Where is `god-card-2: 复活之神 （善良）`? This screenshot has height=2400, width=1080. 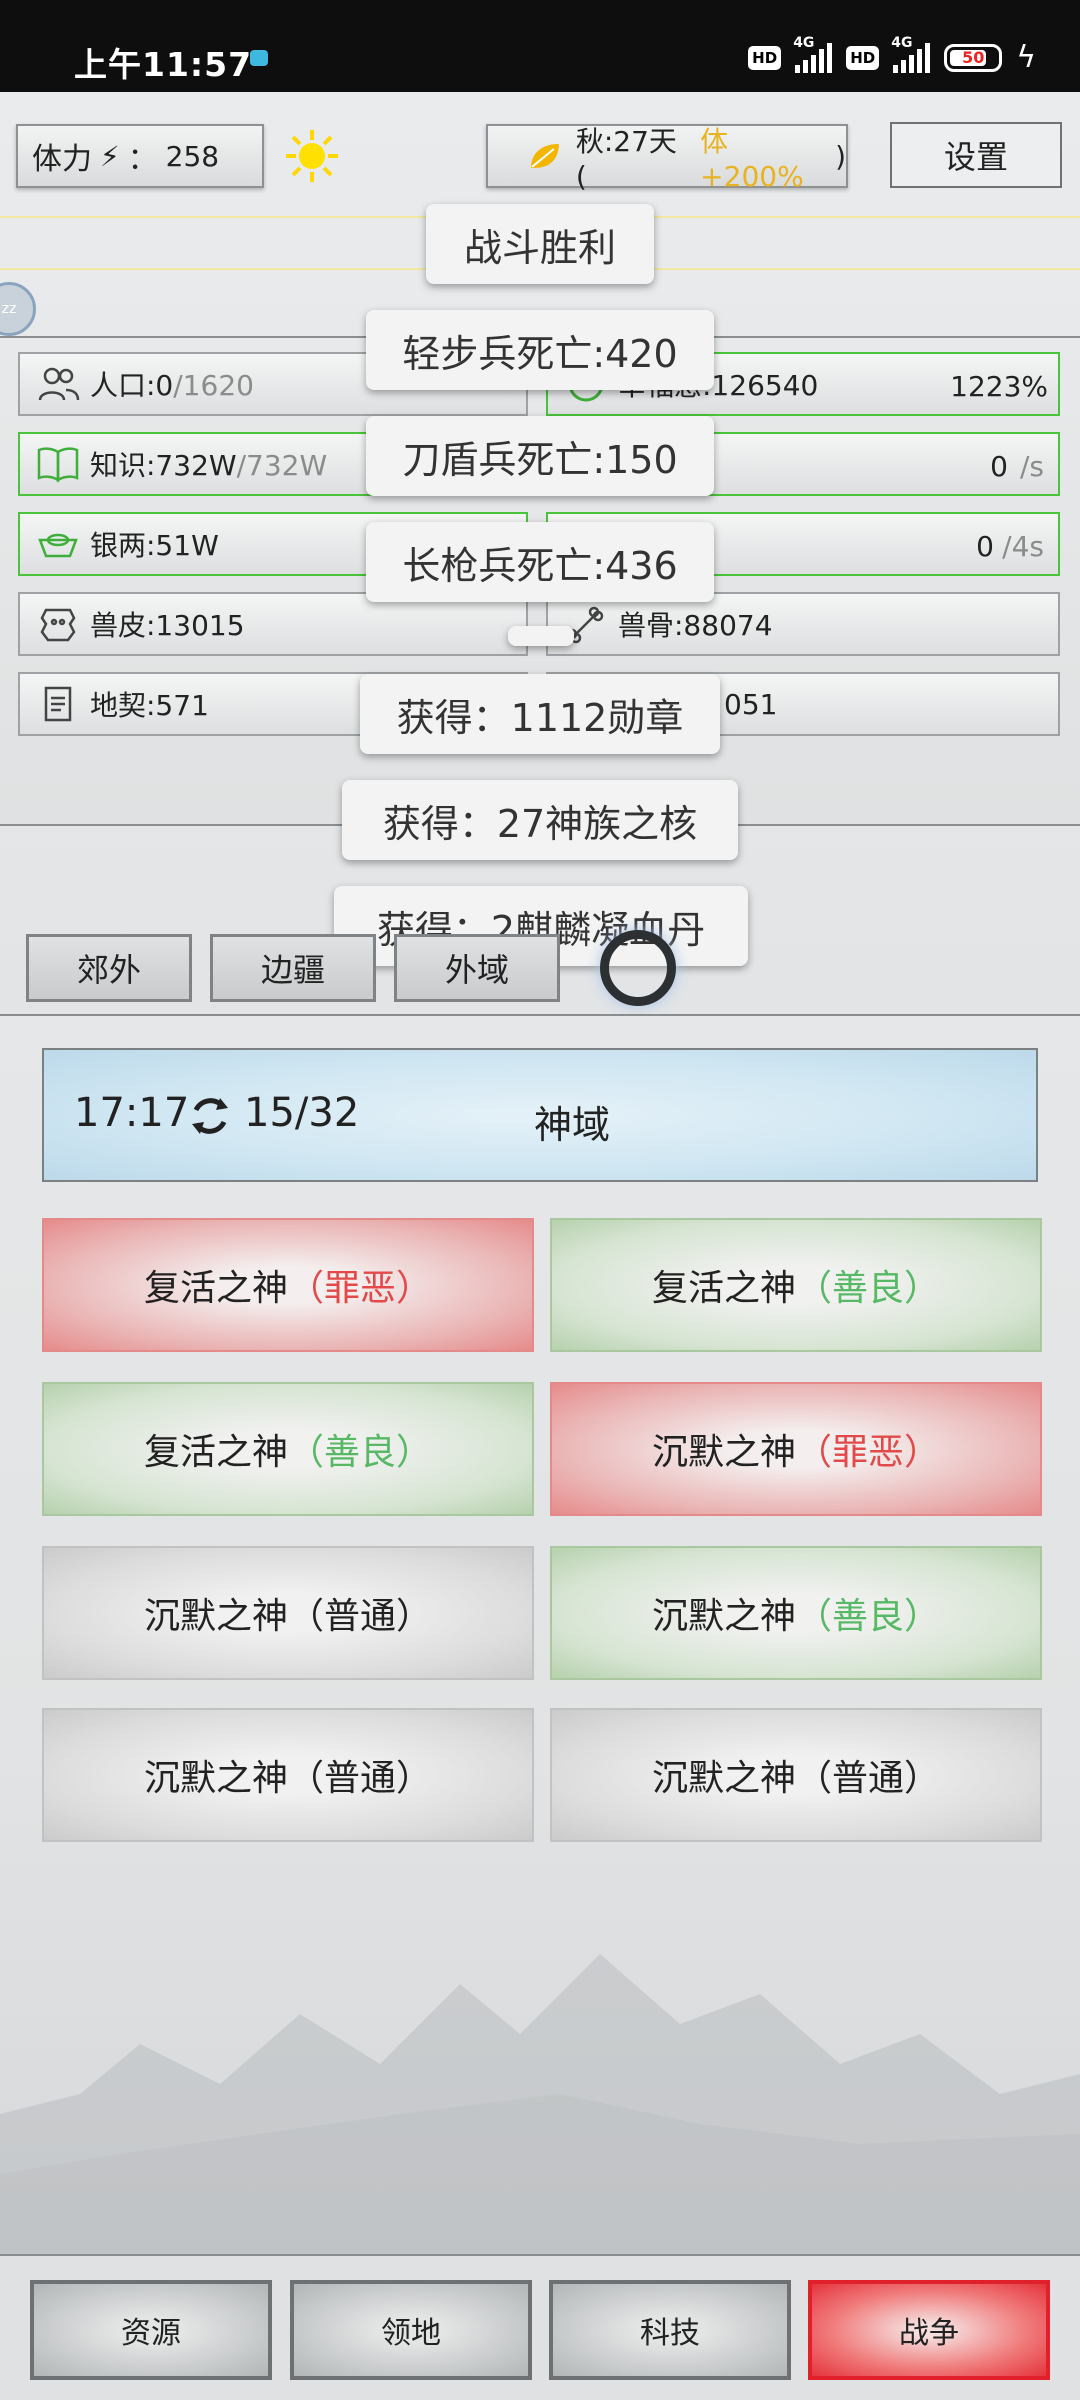
god-card-2: 复活之神 （善良） is located at coordinates (796, 1285).